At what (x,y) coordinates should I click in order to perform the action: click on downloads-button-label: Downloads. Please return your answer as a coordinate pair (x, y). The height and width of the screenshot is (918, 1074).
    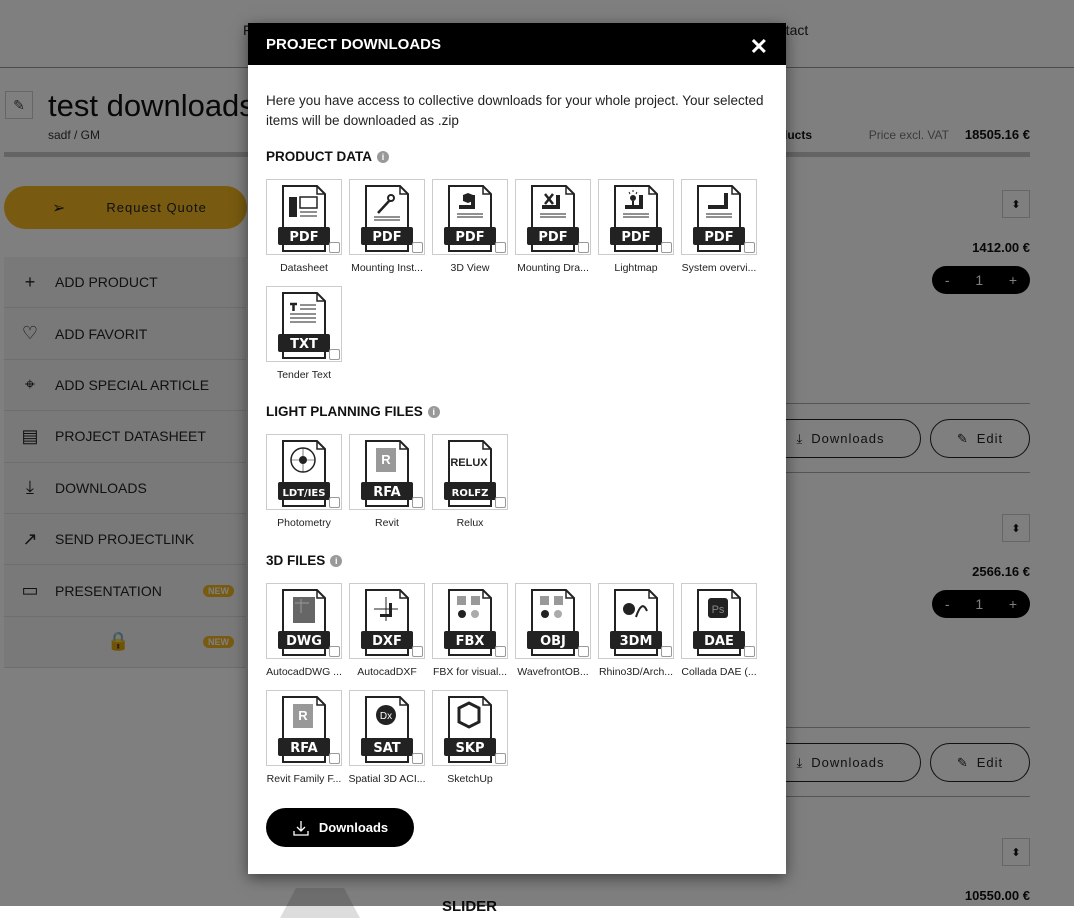
    Looking at the image, I should click on (353, 827).